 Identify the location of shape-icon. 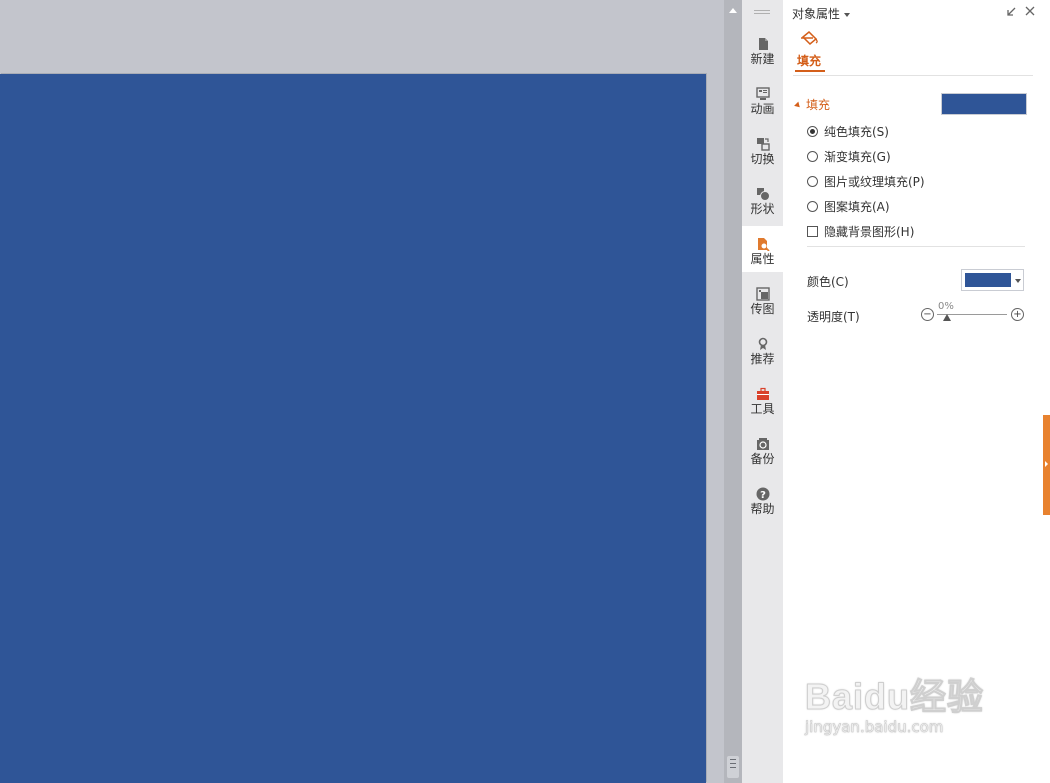
(763, 194).